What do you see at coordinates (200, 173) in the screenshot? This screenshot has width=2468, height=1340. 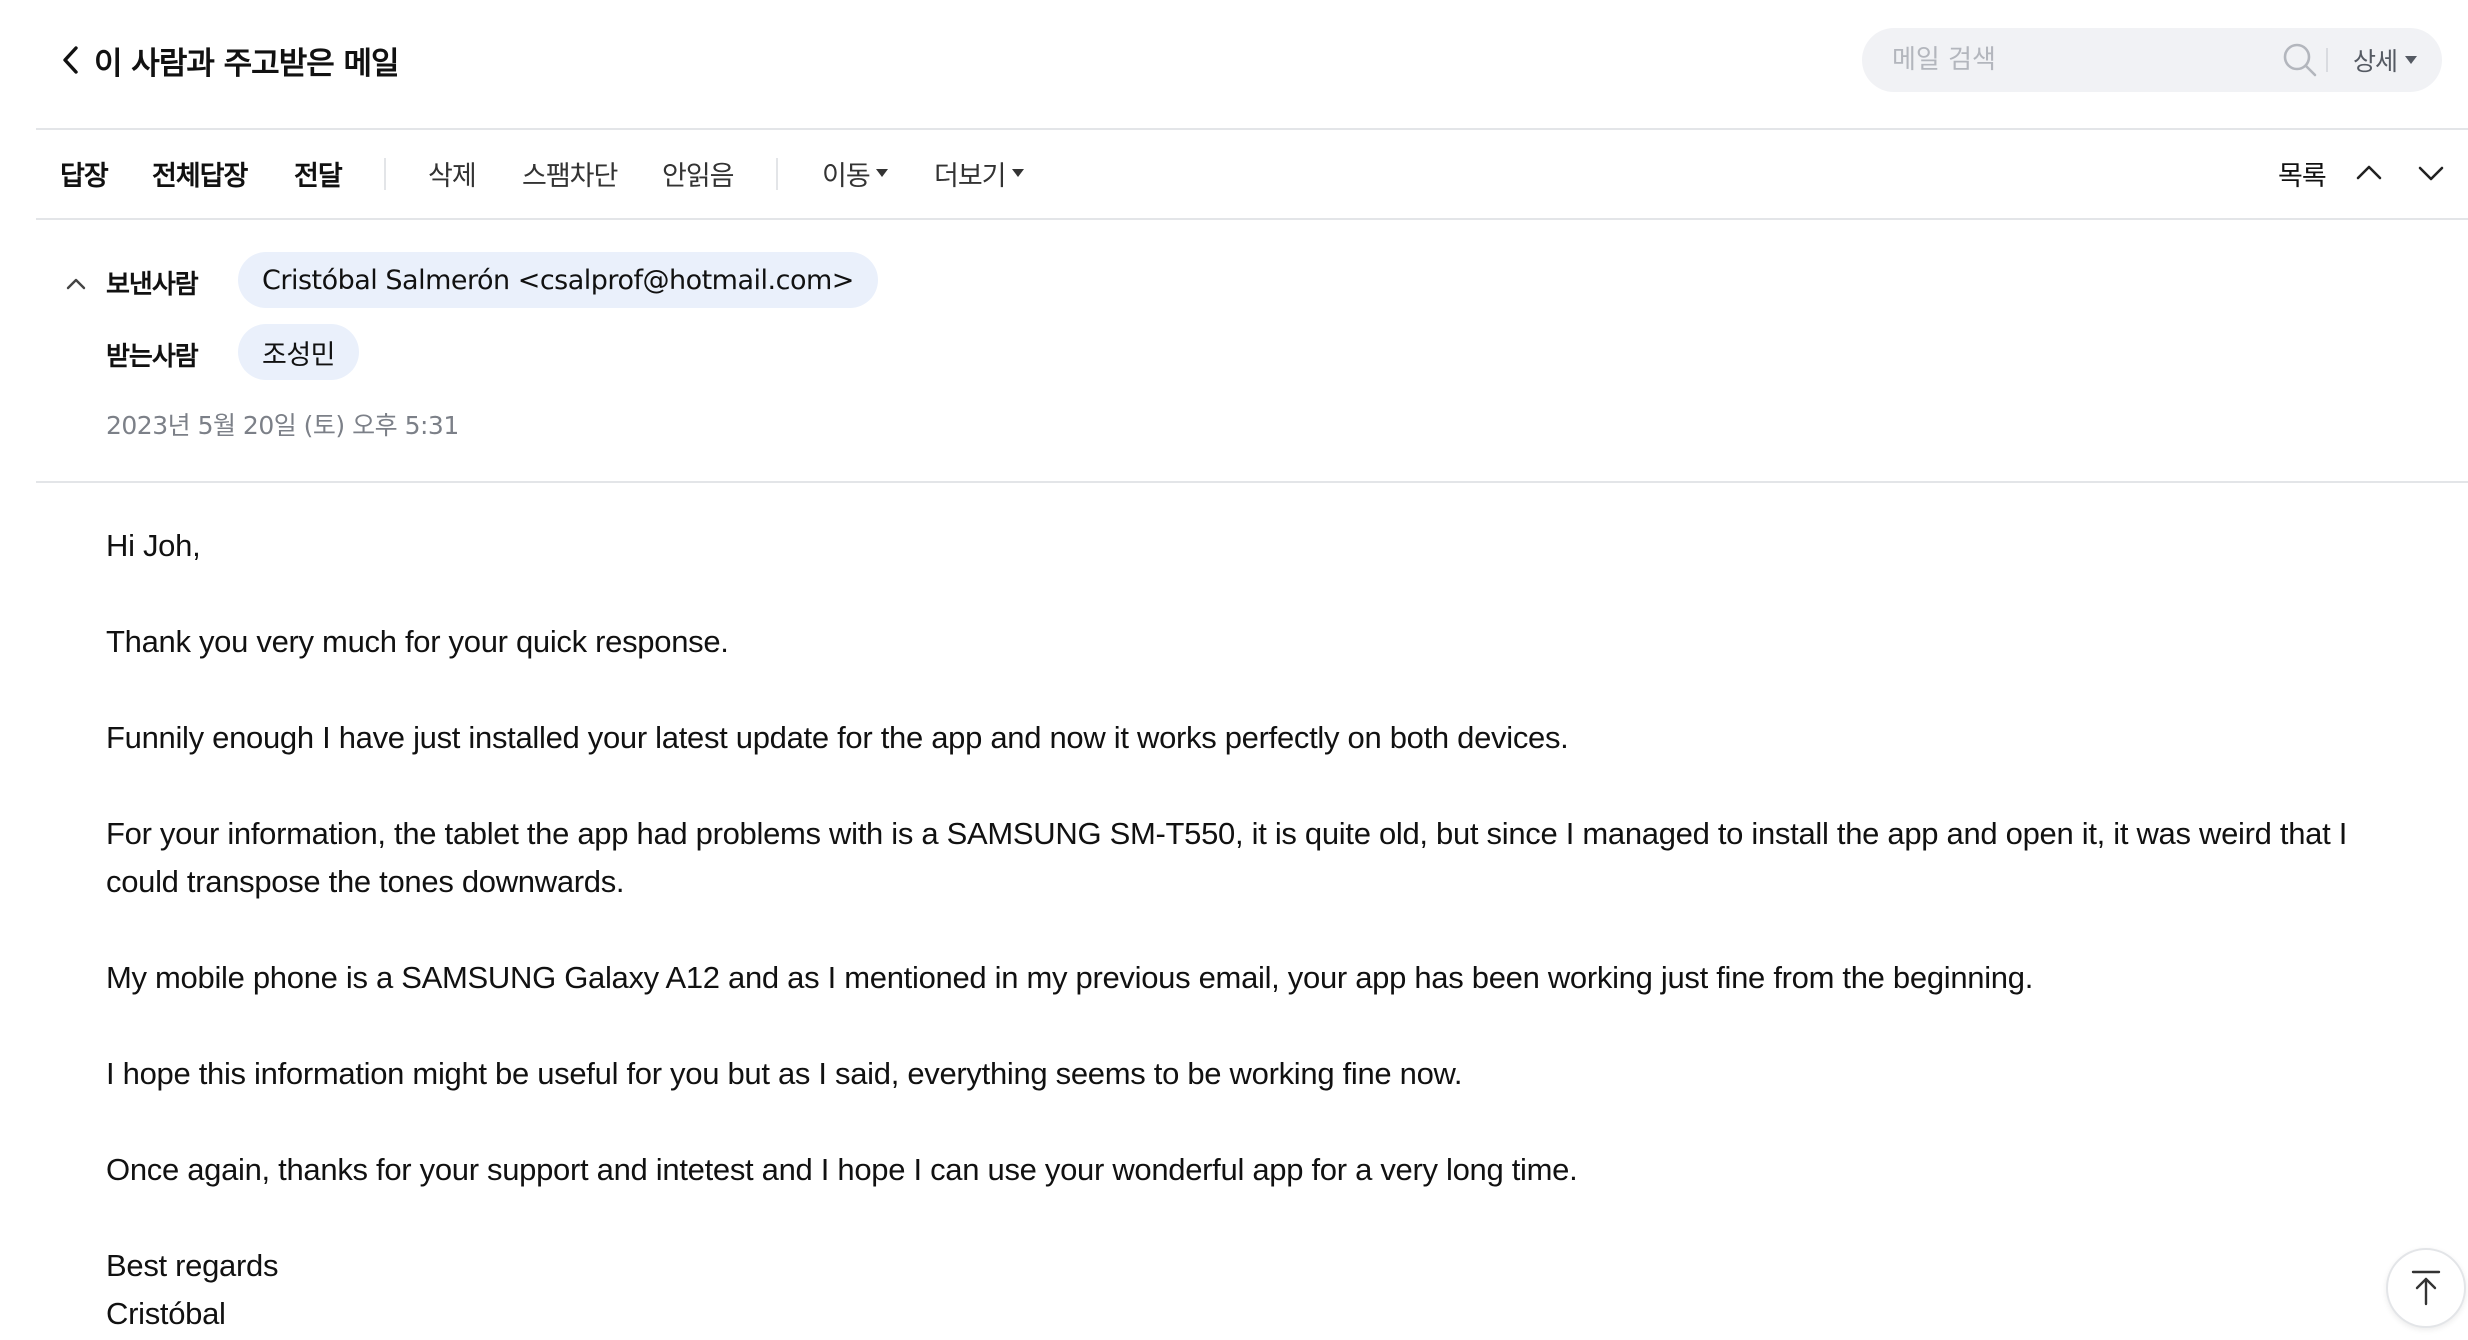 I see `reply-all-button: 전체답장` at bounding box center [200, 173].